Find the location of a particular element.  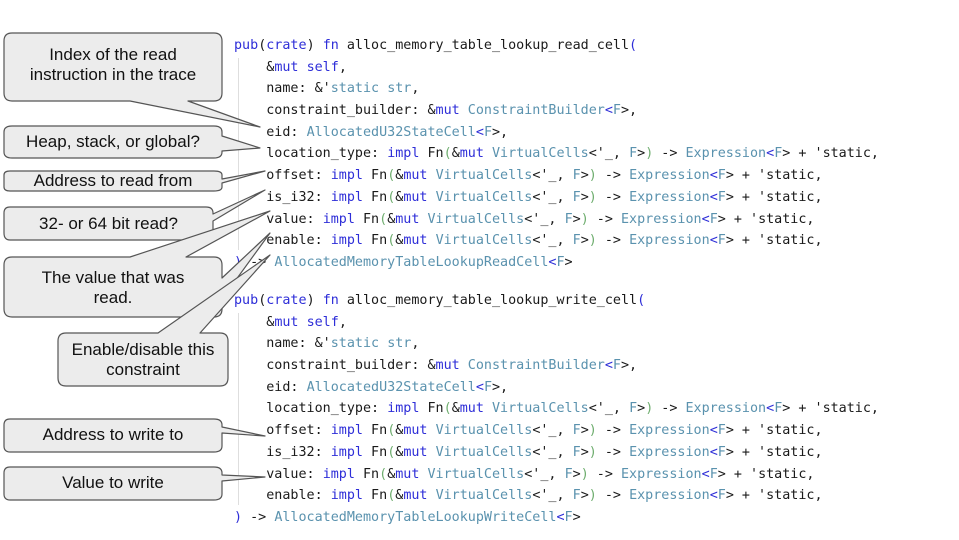

callout-read-value-text: The value that was read. is located at coordinates (113, 287).